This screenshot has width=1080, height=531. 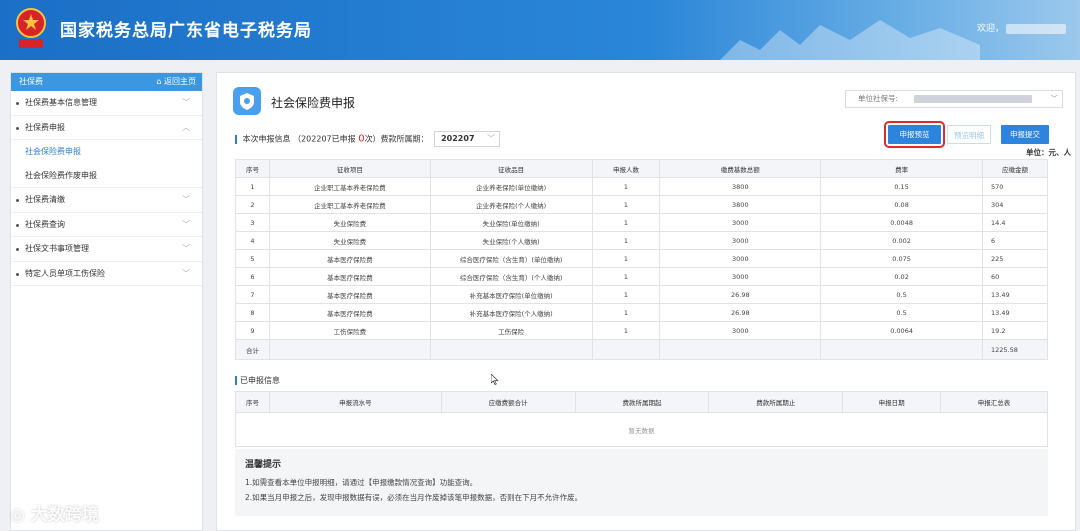 I want to click on watermark-logo-icon: ◎, so click(x=17, y=515).